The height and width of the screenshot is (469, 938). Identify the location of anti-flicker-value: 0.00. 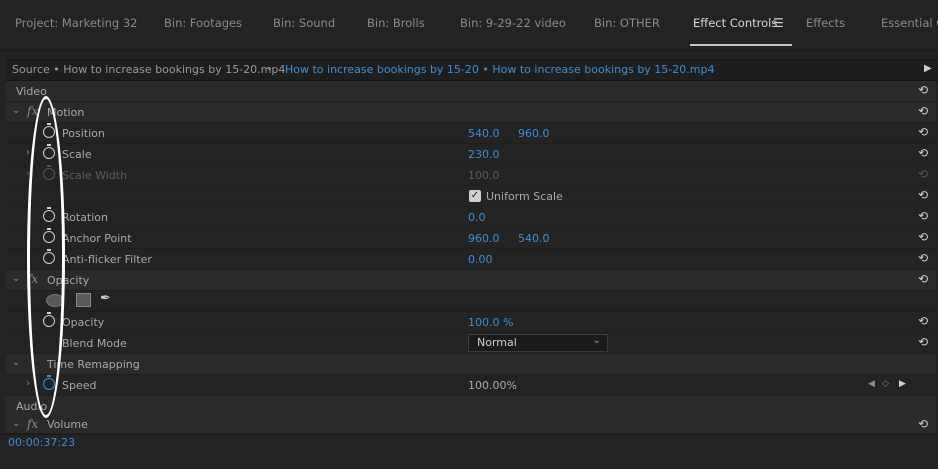
(480, 259).